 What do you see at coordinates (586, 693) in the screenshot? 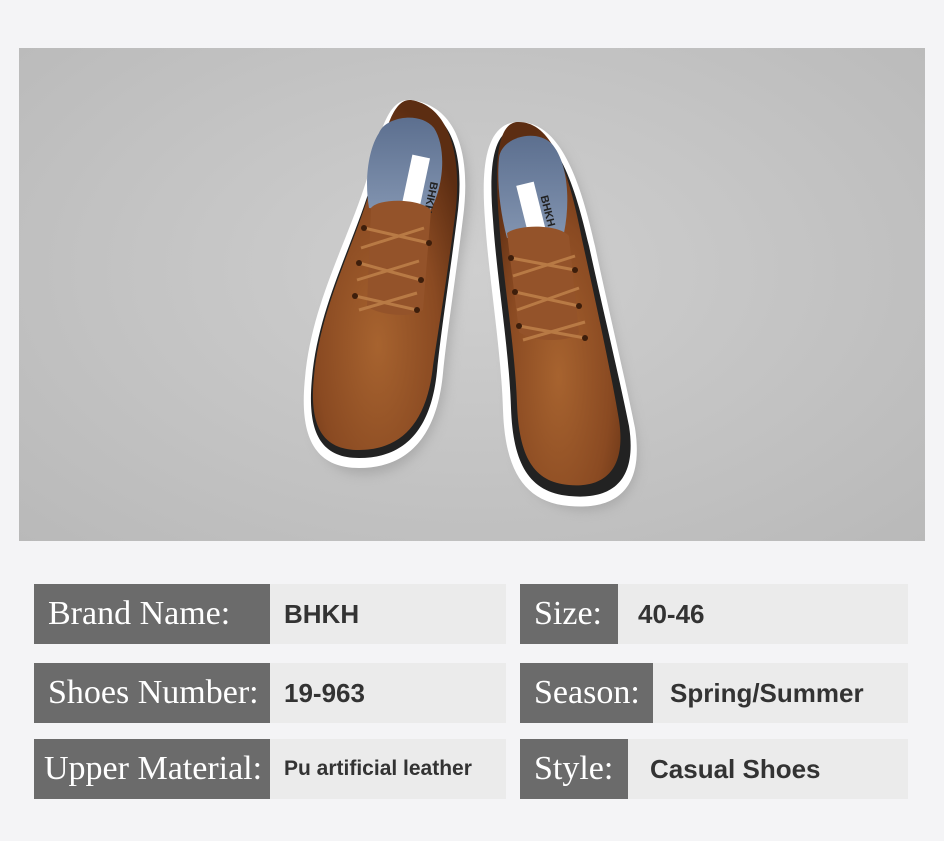
I see `spec-season-label: Season:` at bounding box center [586, 693].